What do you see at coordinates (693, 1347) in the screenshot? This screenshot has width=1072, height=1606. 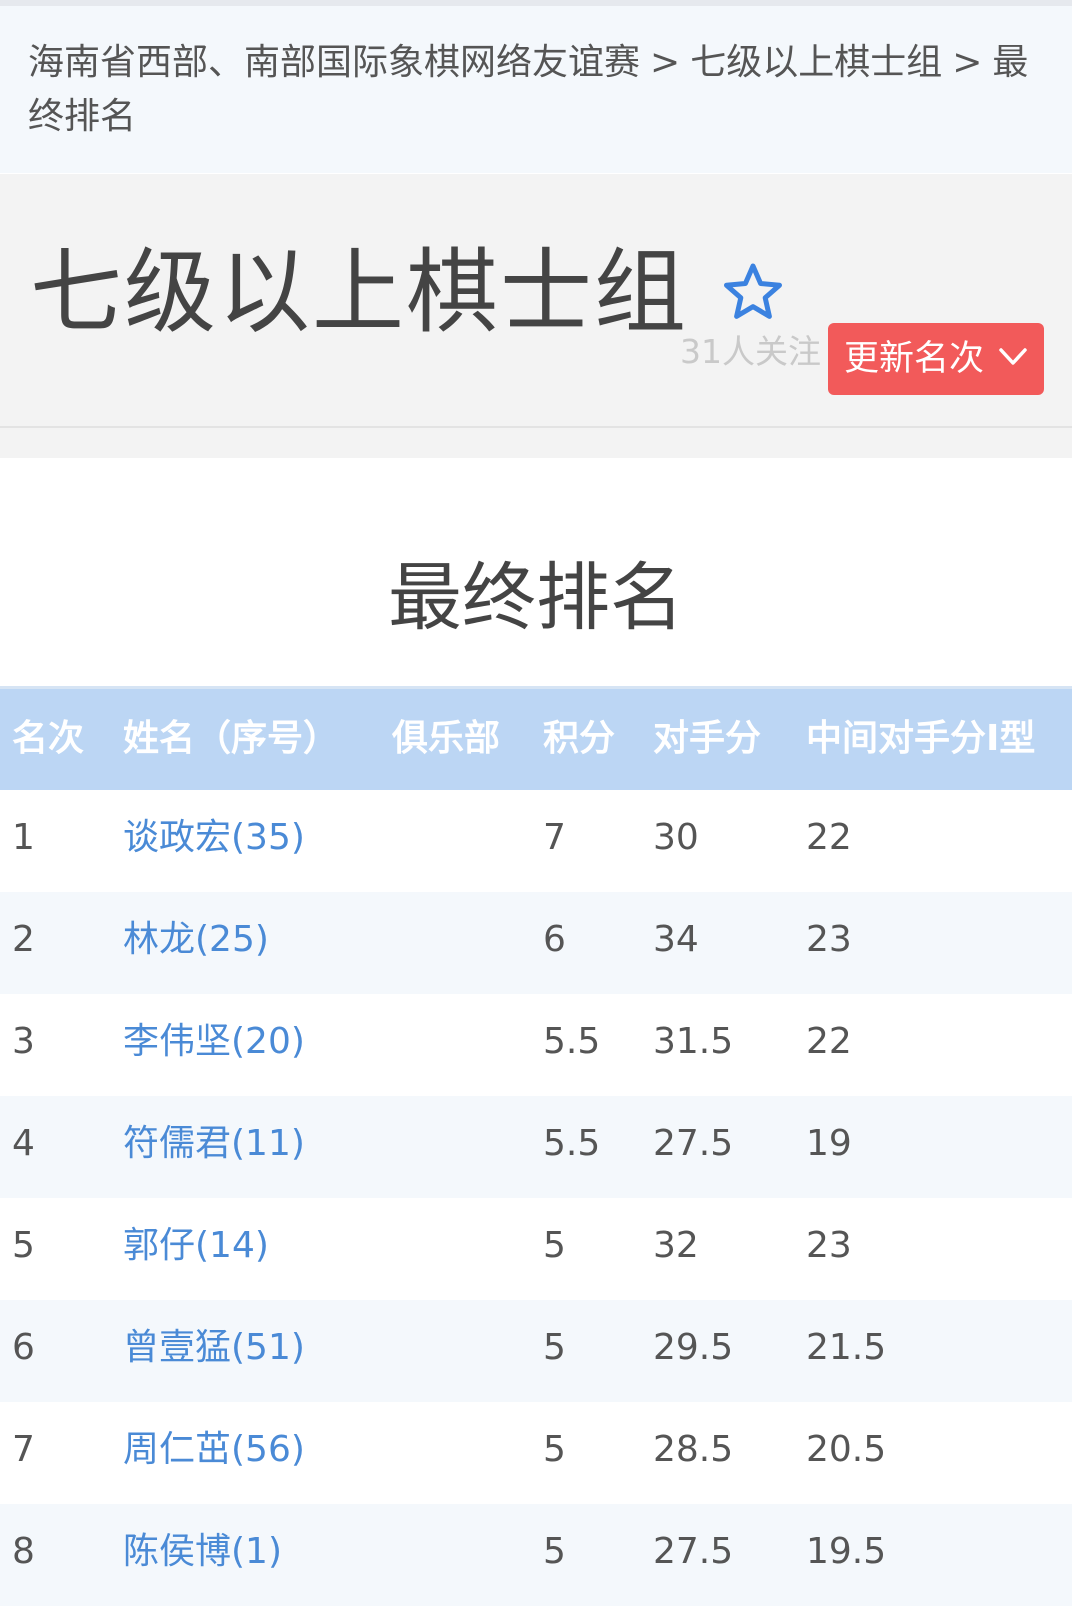 I see `cell-opponent-score: 29.5` at bounding box center [693, 1347].